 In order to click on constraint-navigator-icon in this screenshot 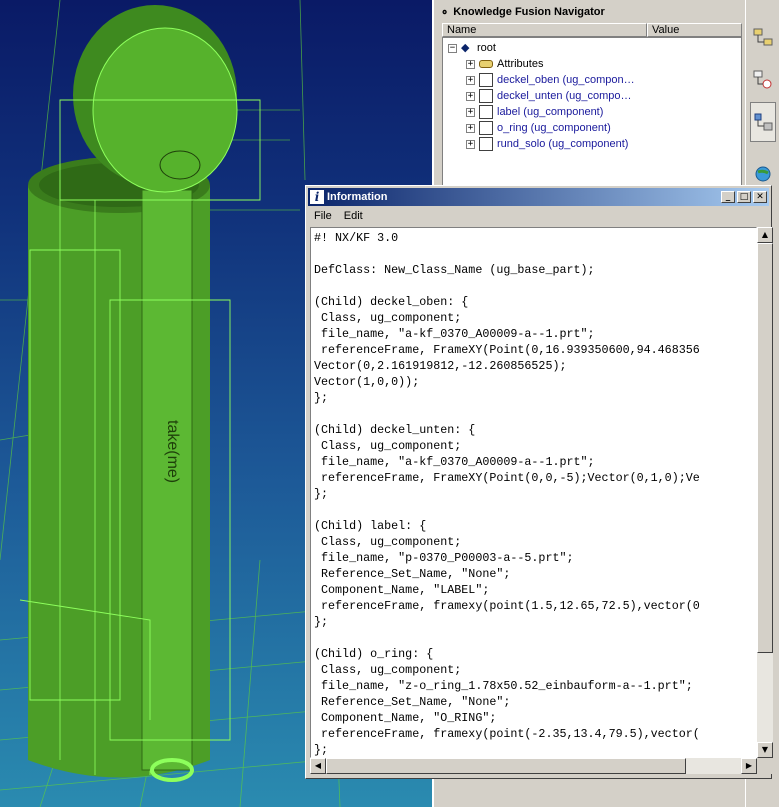, I will do `click(762, 79)`.